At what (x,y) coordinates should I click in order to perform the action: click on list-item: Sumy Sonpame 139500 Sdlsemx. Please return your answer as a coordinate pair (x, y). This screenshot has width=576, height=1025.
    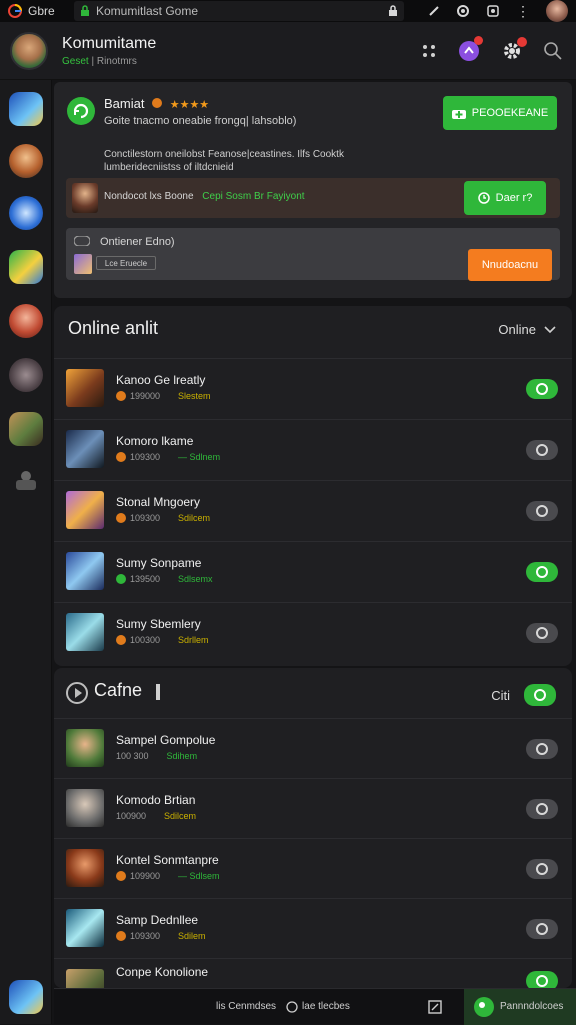
    Looking at the image, I should click on (313, 571).